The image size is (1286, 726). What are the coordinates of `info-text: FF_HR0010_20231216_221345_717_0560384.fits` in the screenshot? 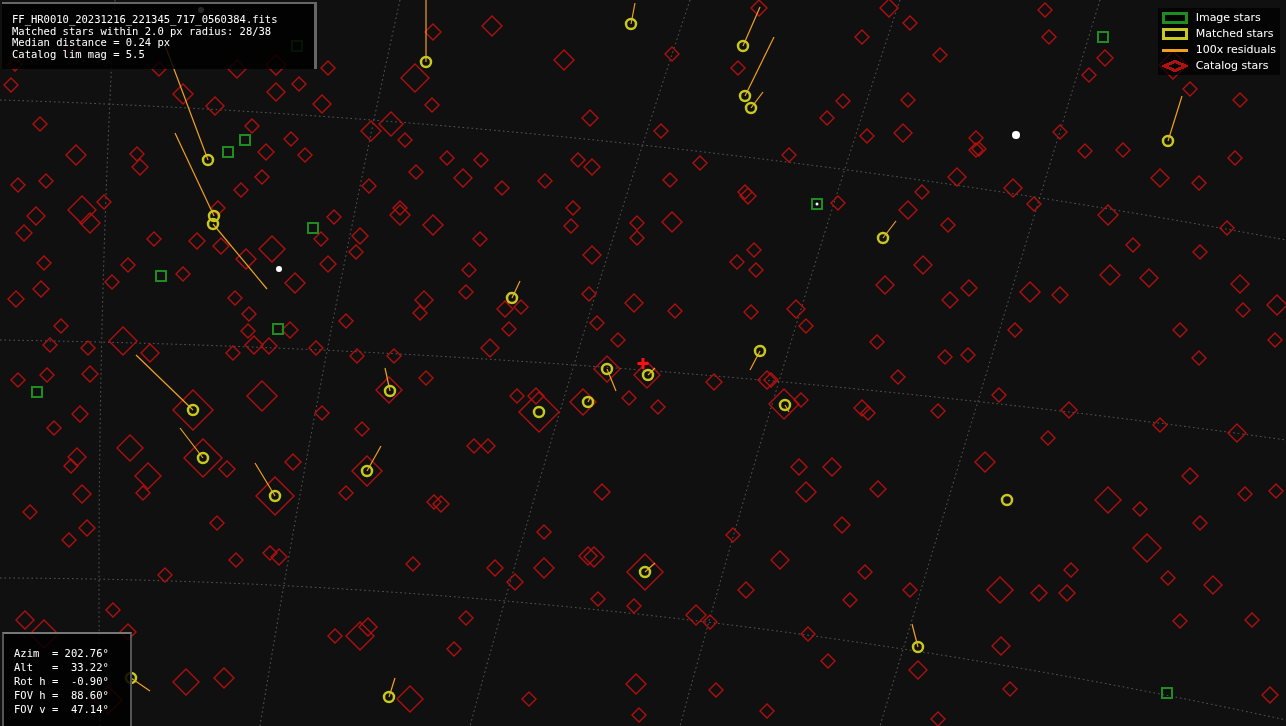 It's located at (145, 20).